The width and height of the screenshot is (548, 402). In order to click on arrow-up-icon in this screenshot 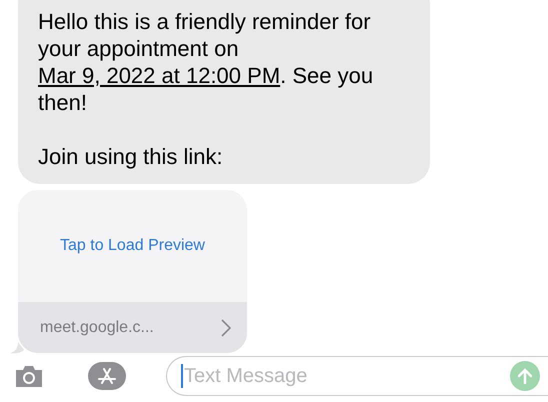, I will do `click(525, 376)`.